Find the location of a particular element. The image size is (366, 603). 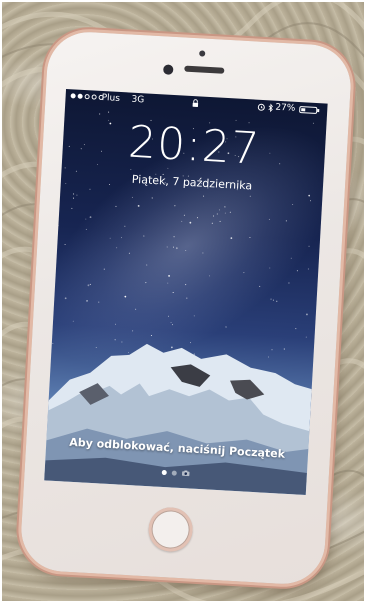

lock-icon is located at coordinates (195, 103).